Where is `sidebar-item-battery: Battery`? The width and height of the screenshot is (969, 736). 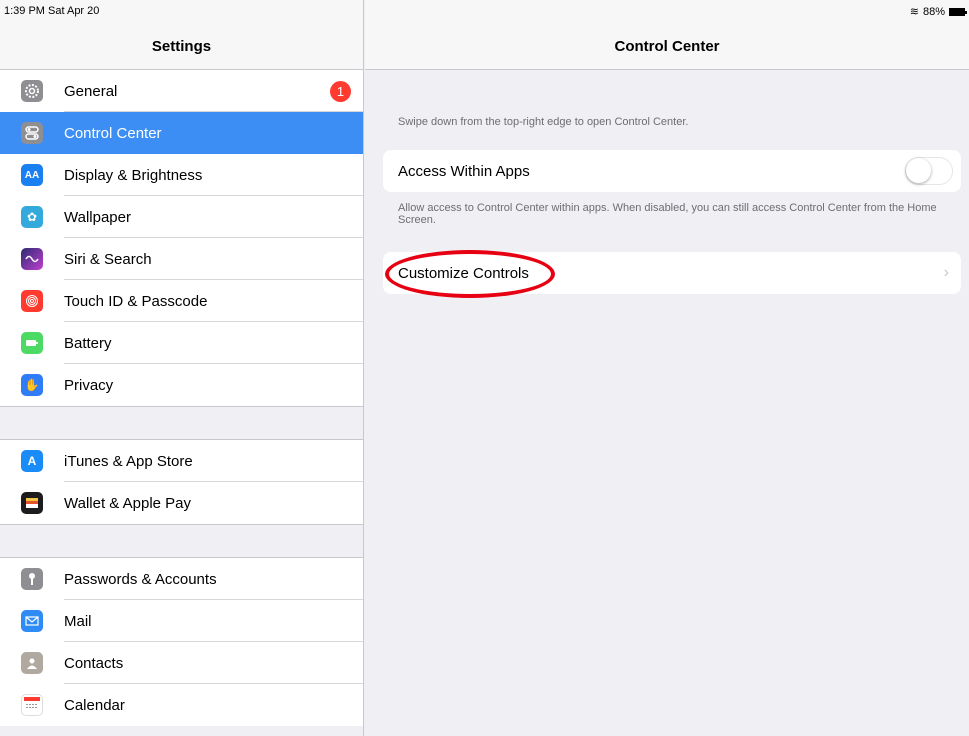
sidebar-item-battery: Battery is located at coordinates (181, 343).